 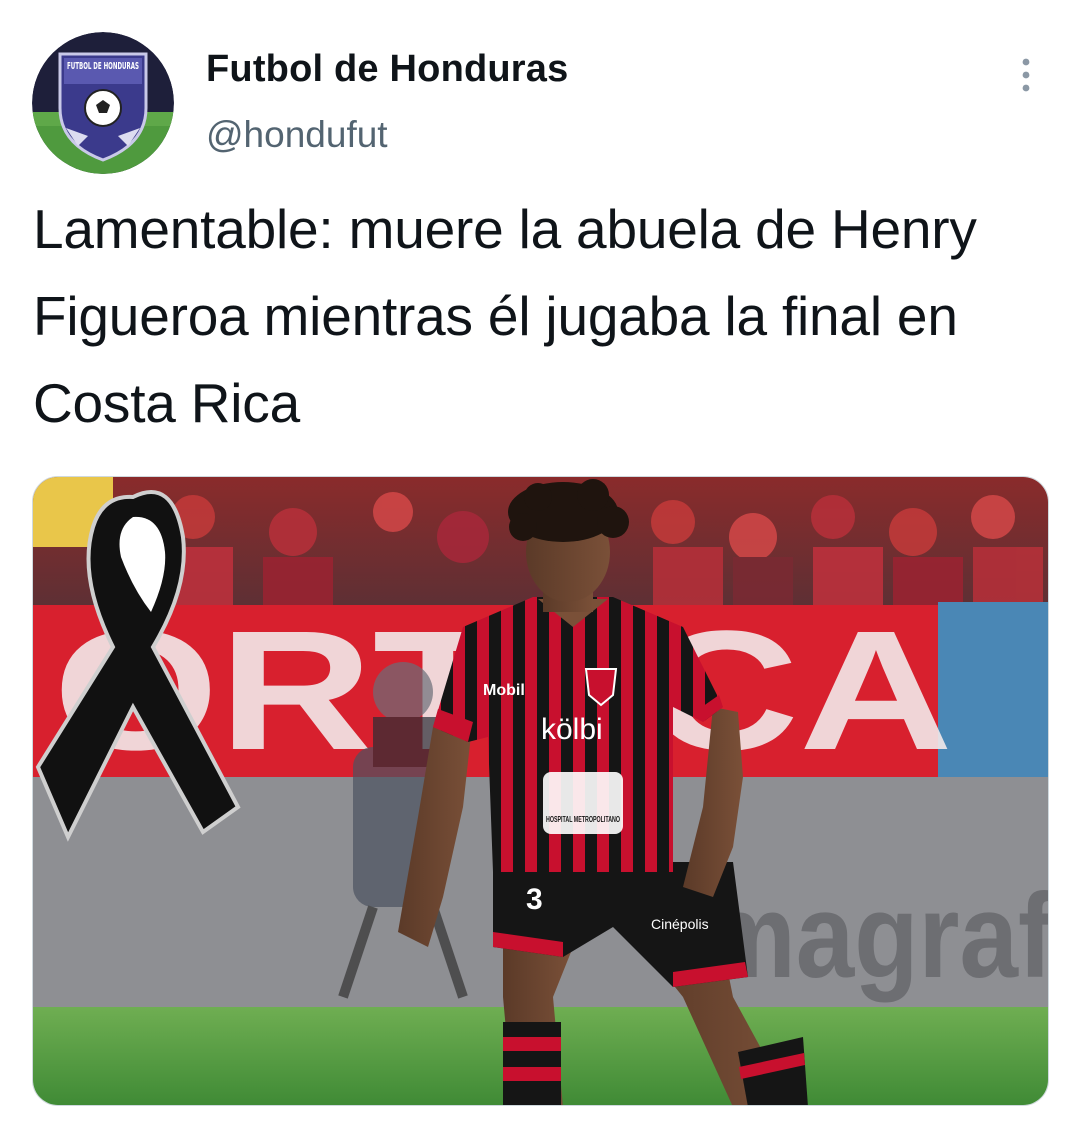 I want to click on author-handle: @hondufut, so click(x=297, y=135).